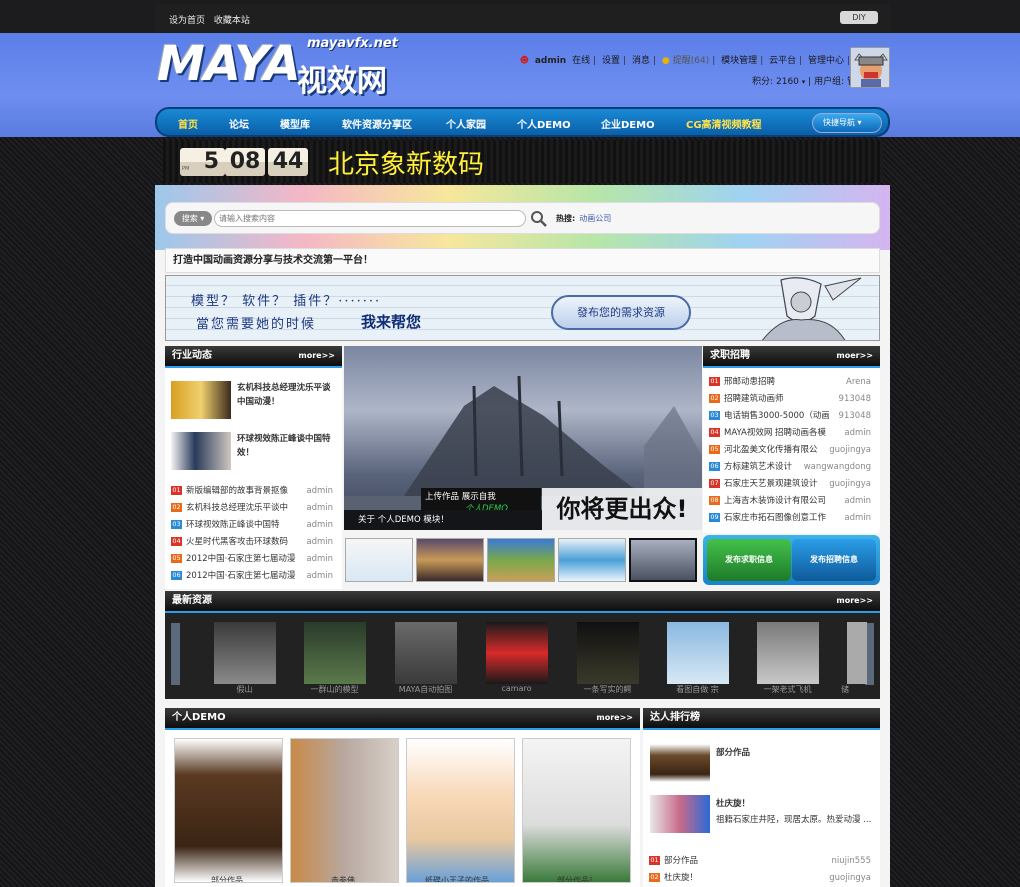 This screenshot has width=1020, height=887. I want to click on site-logo: MAYA mayavfx.net 视效网, so click(284, 71).